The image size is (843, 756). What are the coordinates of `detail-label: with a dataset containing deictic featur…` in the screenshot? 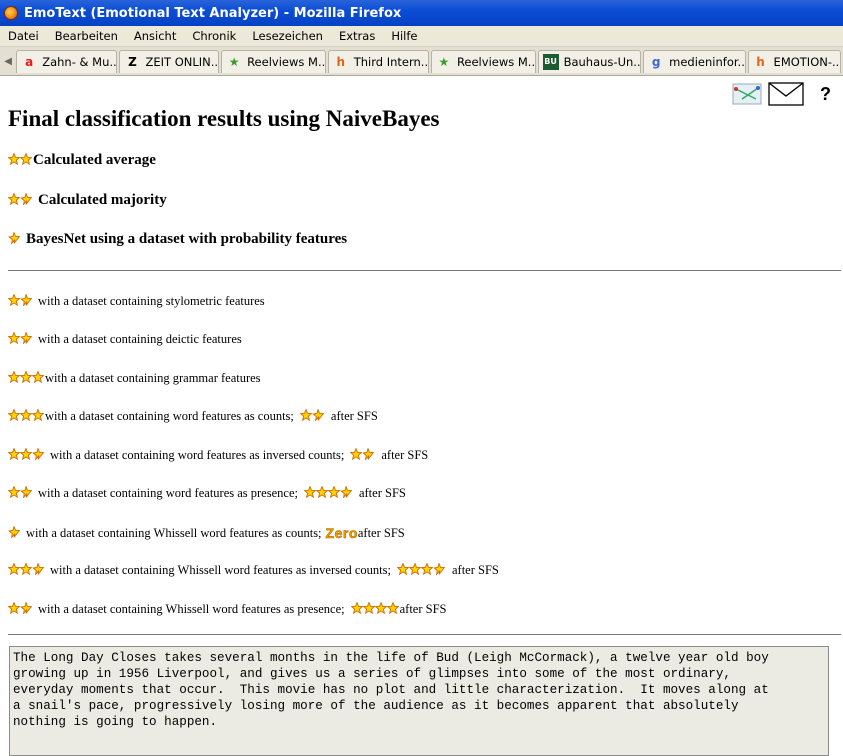 It's located at (140, 339).